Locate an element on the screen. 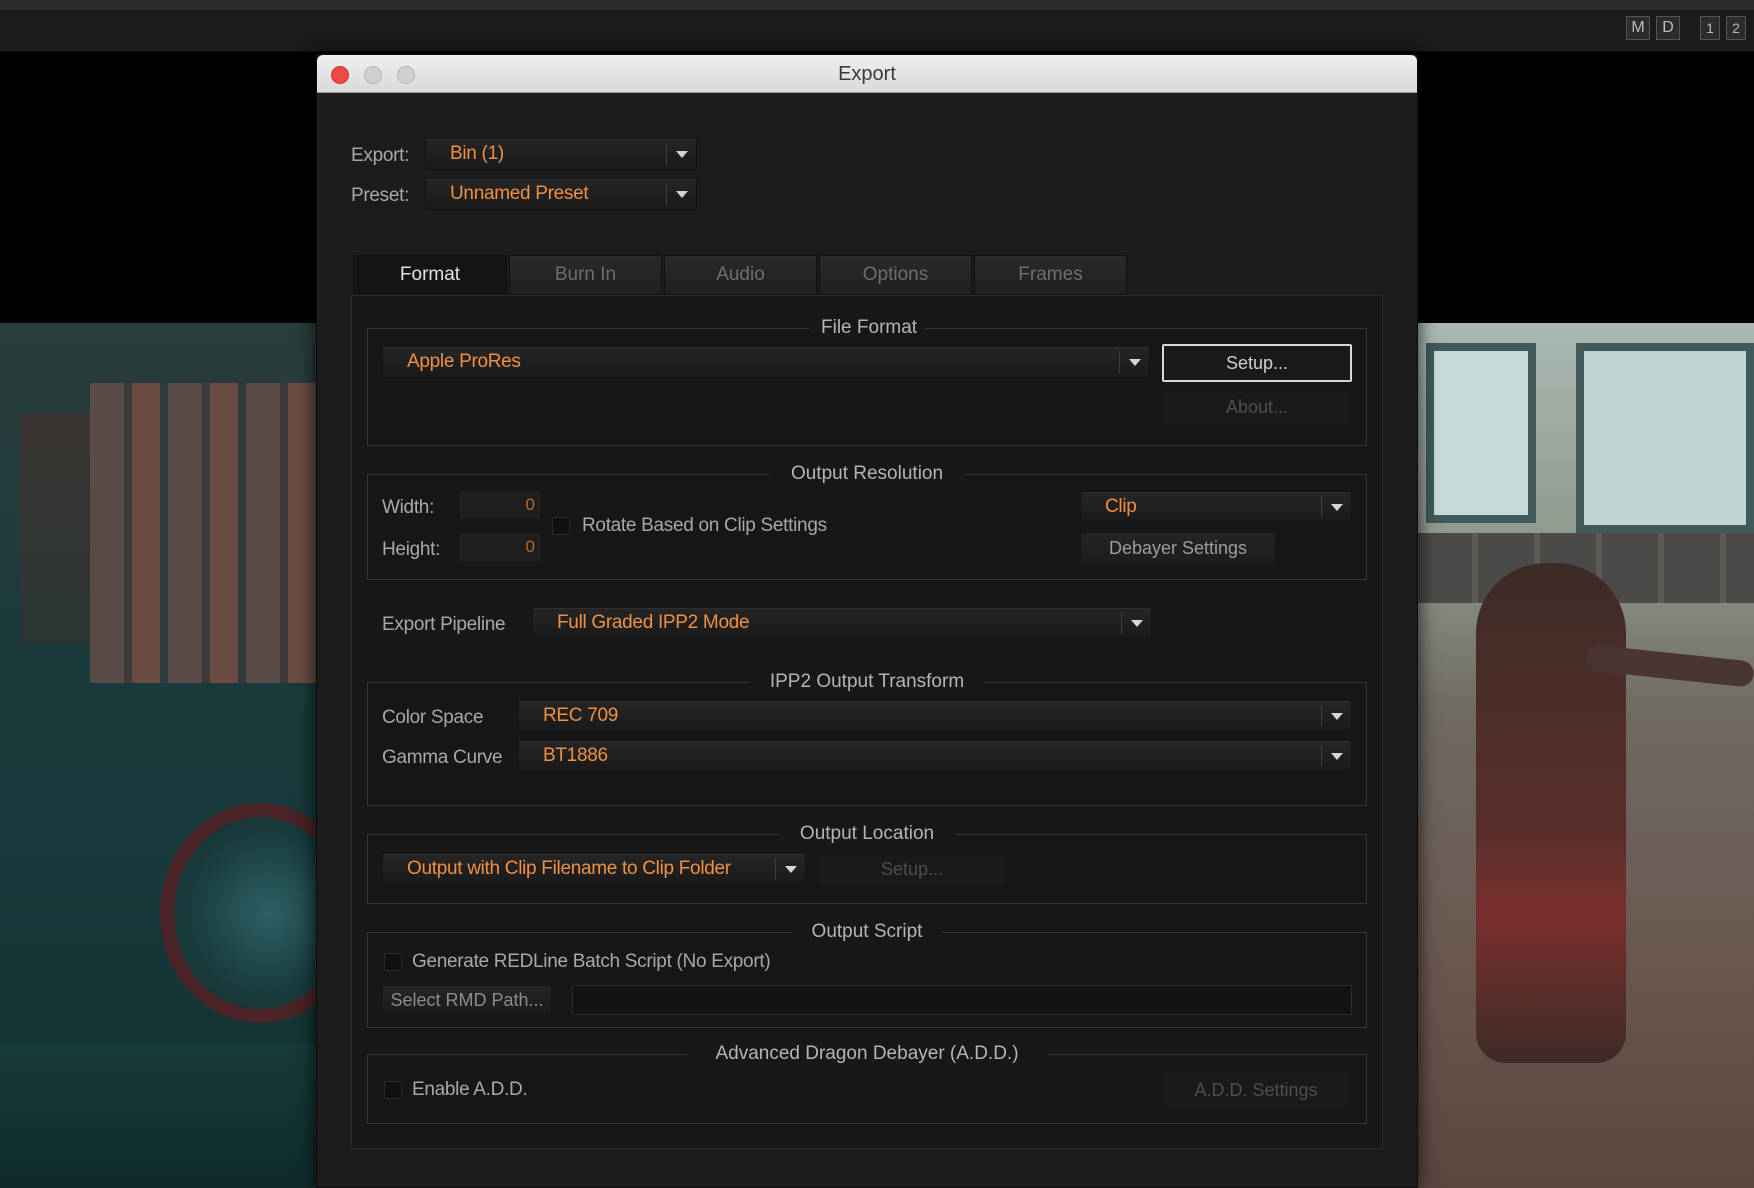 This screenshot has height=1188, width=1754. preset-label: Preset: is located at coordinates (380, 195).